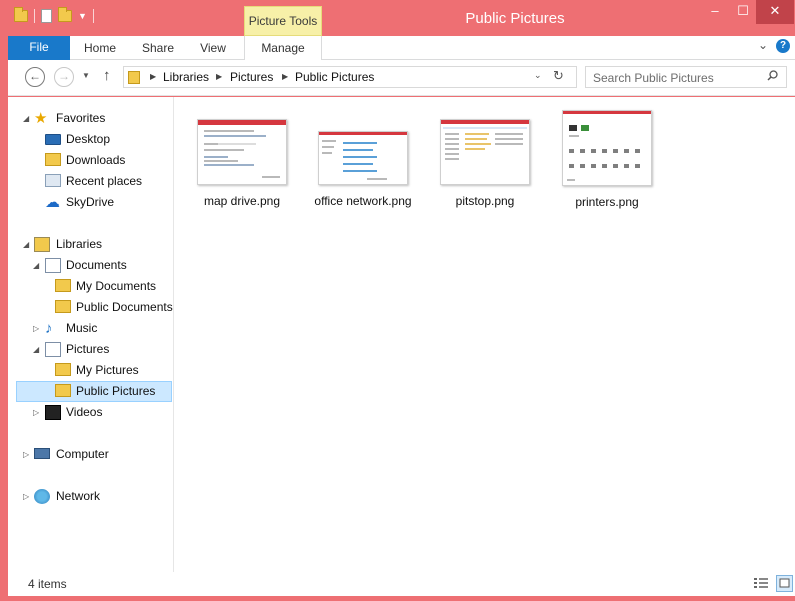  Describe the element at coordinates (775, 12) in the screenshot. I see `close-button: ✕` at that location.